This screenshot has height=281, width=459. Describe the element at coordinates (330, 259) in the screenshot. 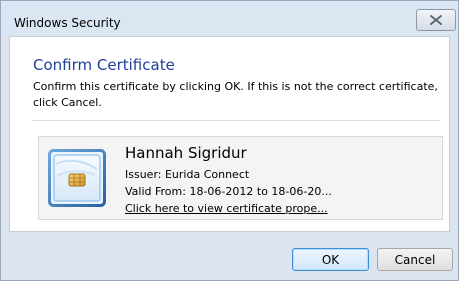

I see `ok-button: OK` at that location.